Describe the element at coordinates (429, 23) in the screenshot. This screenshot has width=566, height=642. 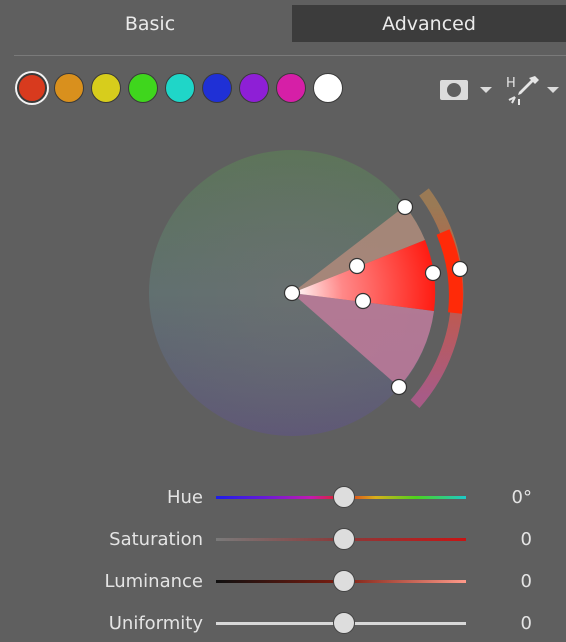
I see `tab-advanced: Advanced` at that location.